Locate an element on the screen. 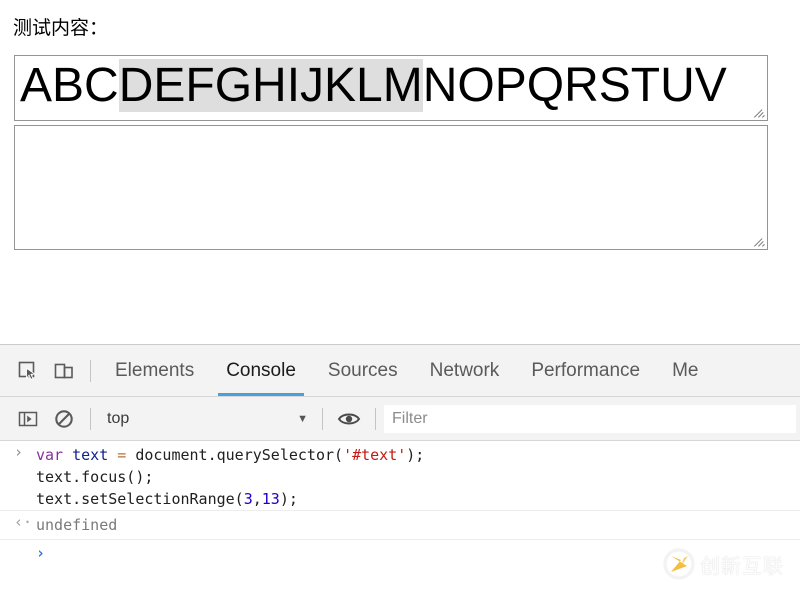 The width and height of the screenshot is (800, 592). console-code-line: text.focus(); is located at coordinates (418, 477).